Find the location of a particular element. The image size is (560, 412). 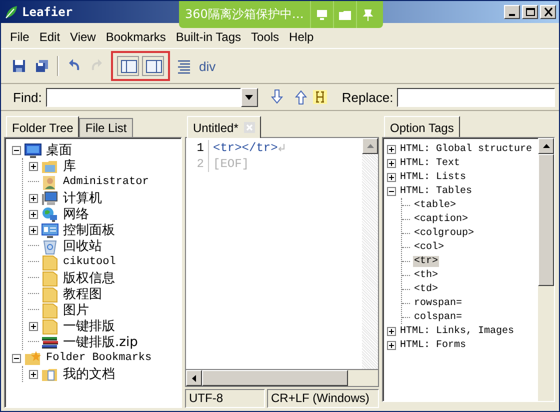

line-number: 2 is located at coordinates (197, 164).